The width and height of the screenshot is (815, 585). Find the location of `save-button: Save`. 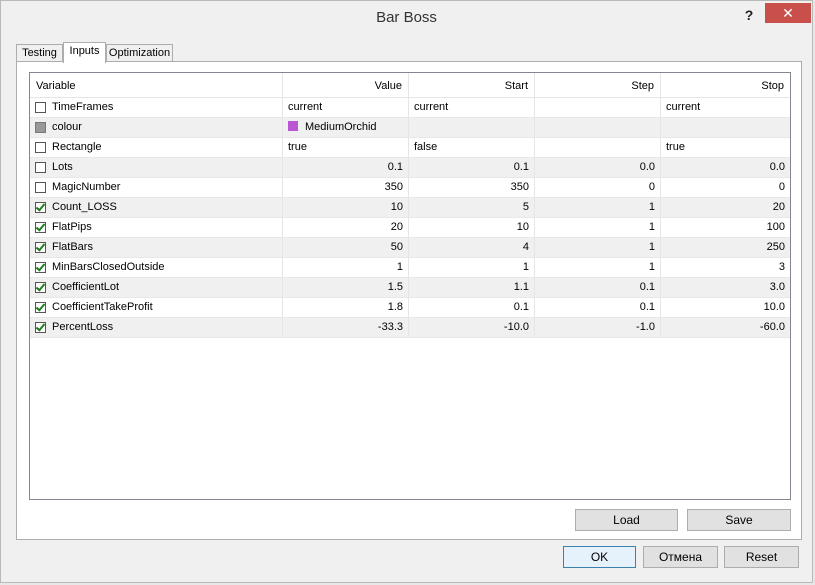

save-button: Save is located at coordinates (739, 520).